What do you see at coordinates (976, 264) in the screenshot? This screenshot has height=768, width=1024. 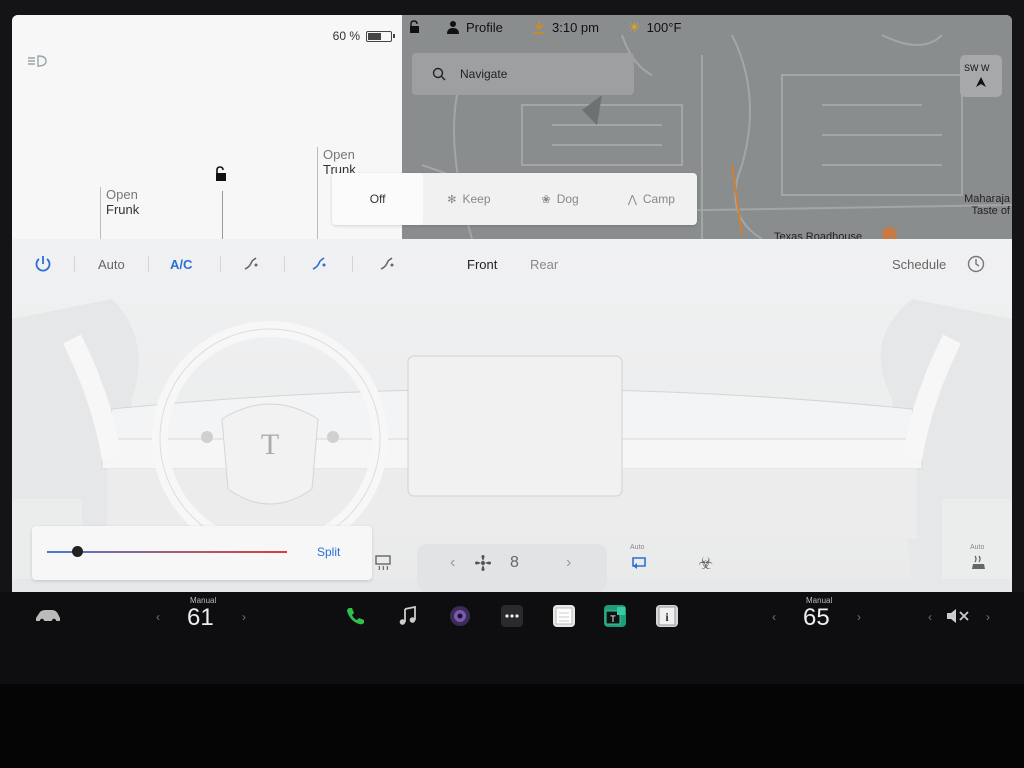 I see `clock-icon` at bounding box center [976, 264].